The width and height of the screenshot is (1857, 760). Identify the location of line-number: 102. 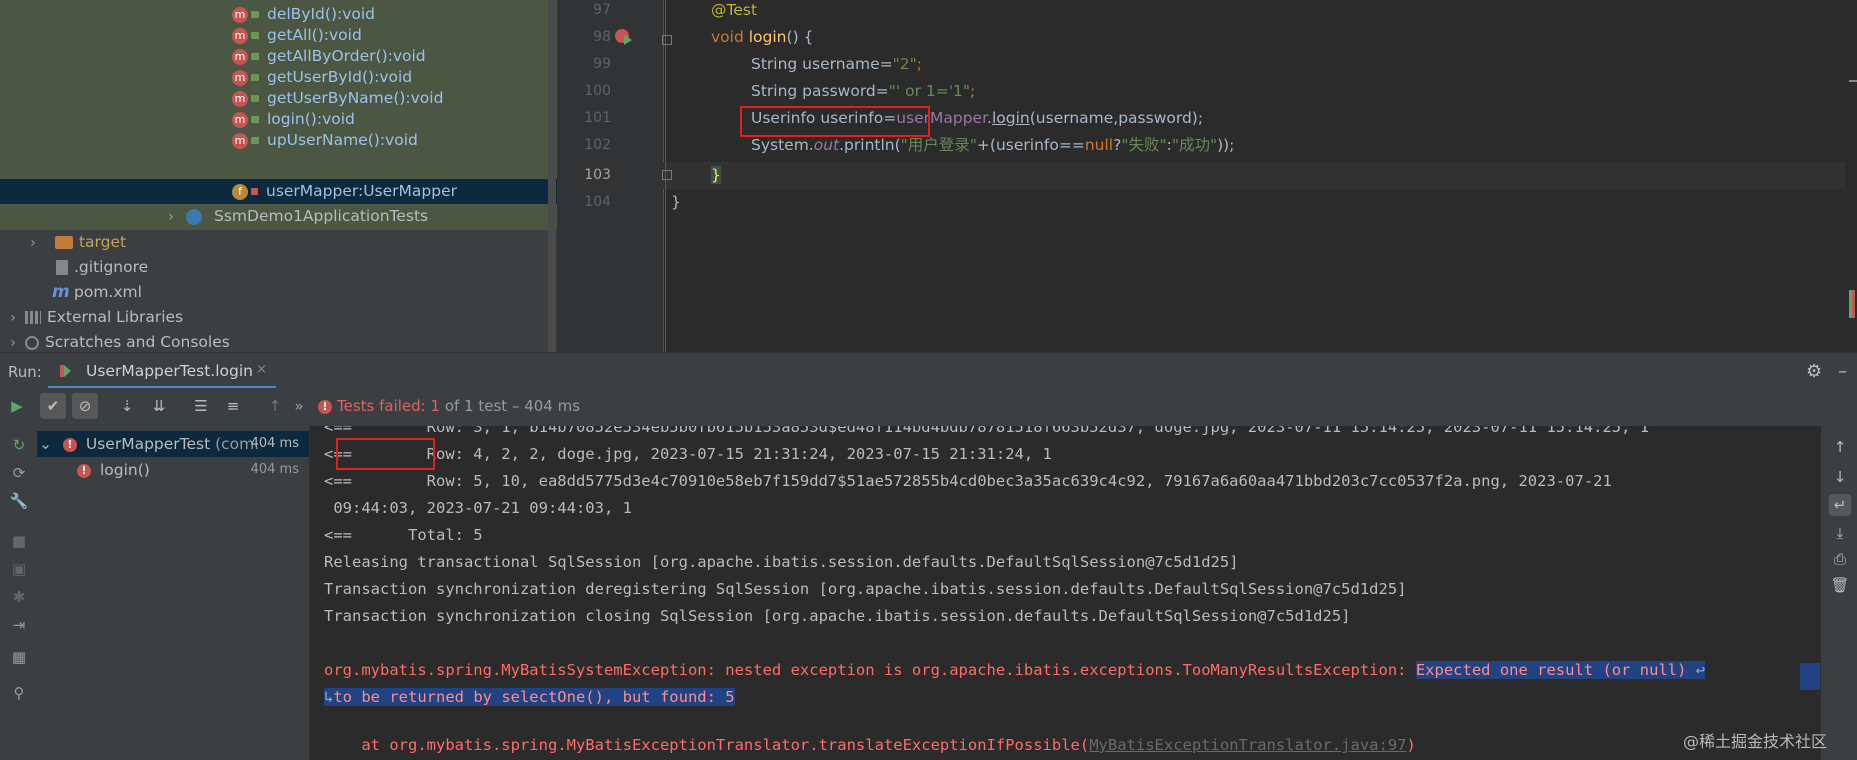
(597, 145).